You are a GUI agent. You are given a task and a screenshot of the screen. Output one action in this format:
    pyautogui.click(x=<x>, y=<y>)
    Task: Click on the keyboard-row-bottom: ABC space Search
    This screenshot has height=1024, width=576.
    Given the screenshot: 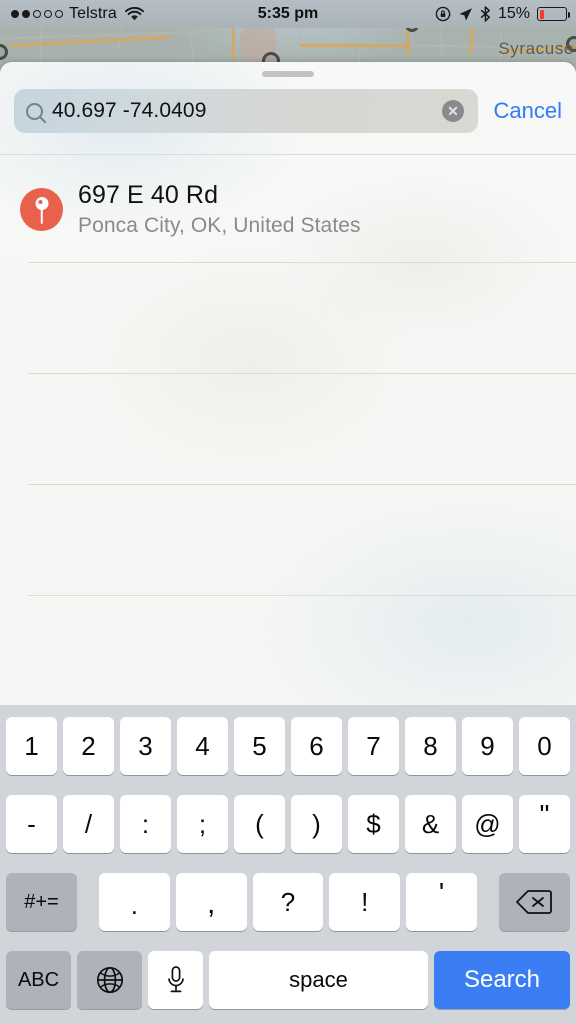 What is the action you would take?
    pyautogui.click(x=288, y=980)
    